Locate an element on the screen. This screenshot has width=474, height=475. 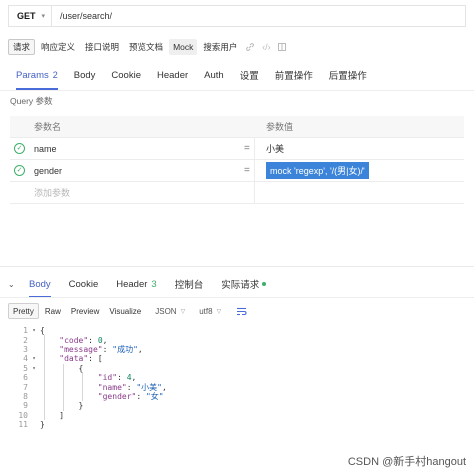
request-toolbar: 请求 响应定义 接口说明 预览文档 Mock 搜索用户 ‹/› is located at coordinates (148, 46).